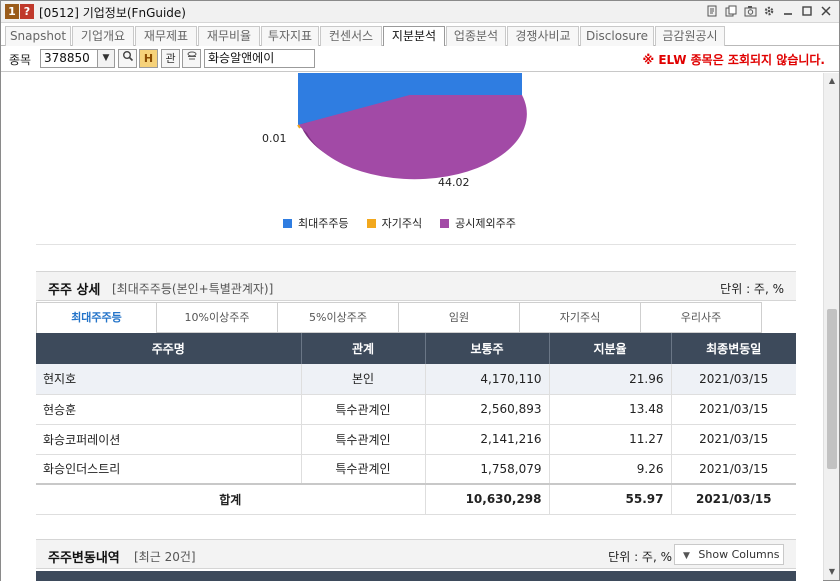 The image size is (840, 581). What do you see at coordinates (476, 36) in the screenshot?
I see `tab-industry-analysis: 업종분석` at bounding box center [476, 36].